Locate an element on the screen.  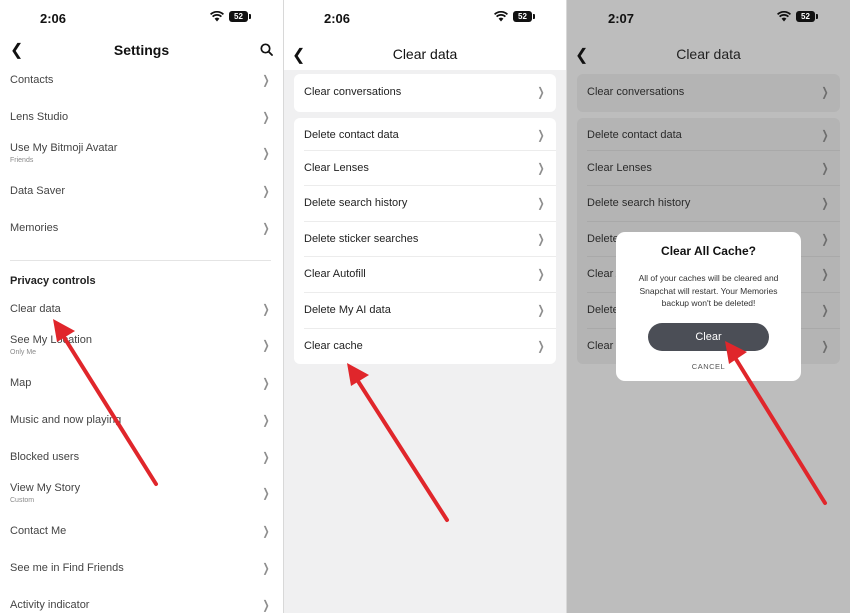
row-sublabel: Only Me is located at coordinates (23, 352).